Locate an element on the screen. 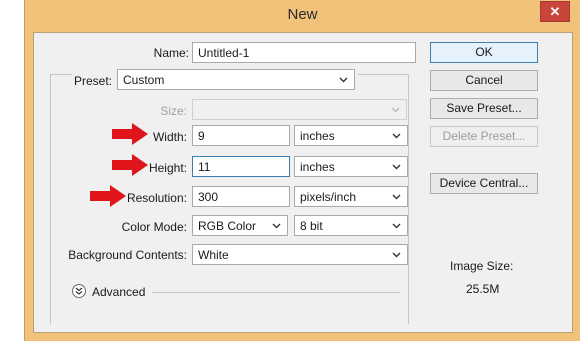 The height and width of the screenshot is (341, 580). dialog-title: New is located at coordinates (302, 14).